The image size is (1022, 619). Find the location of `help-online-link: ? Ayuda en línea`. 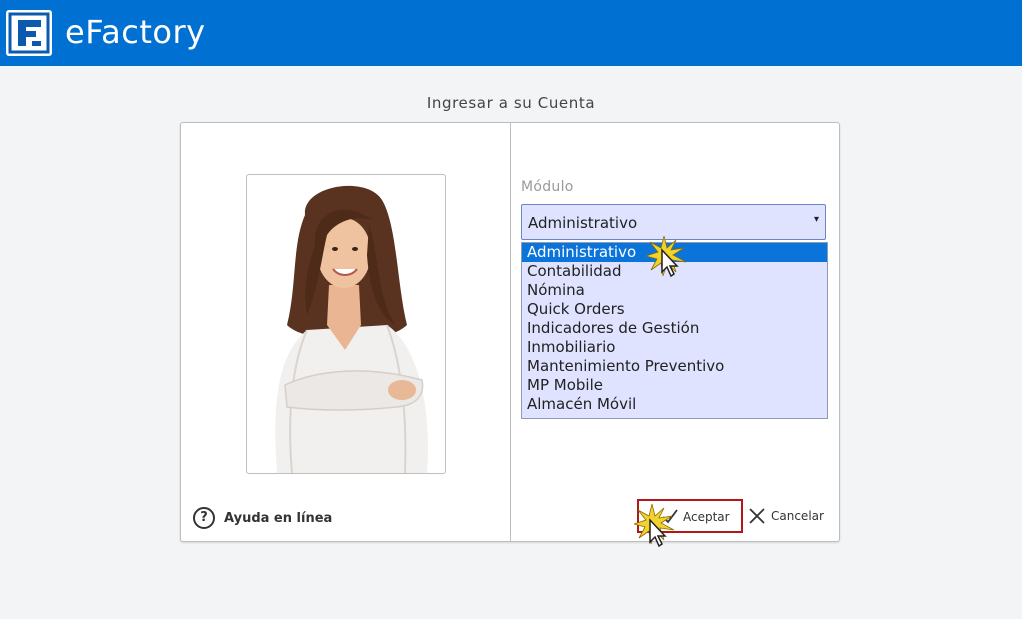

help-online-link: ? Ayuda en línea is located at coordinates (262, 518).